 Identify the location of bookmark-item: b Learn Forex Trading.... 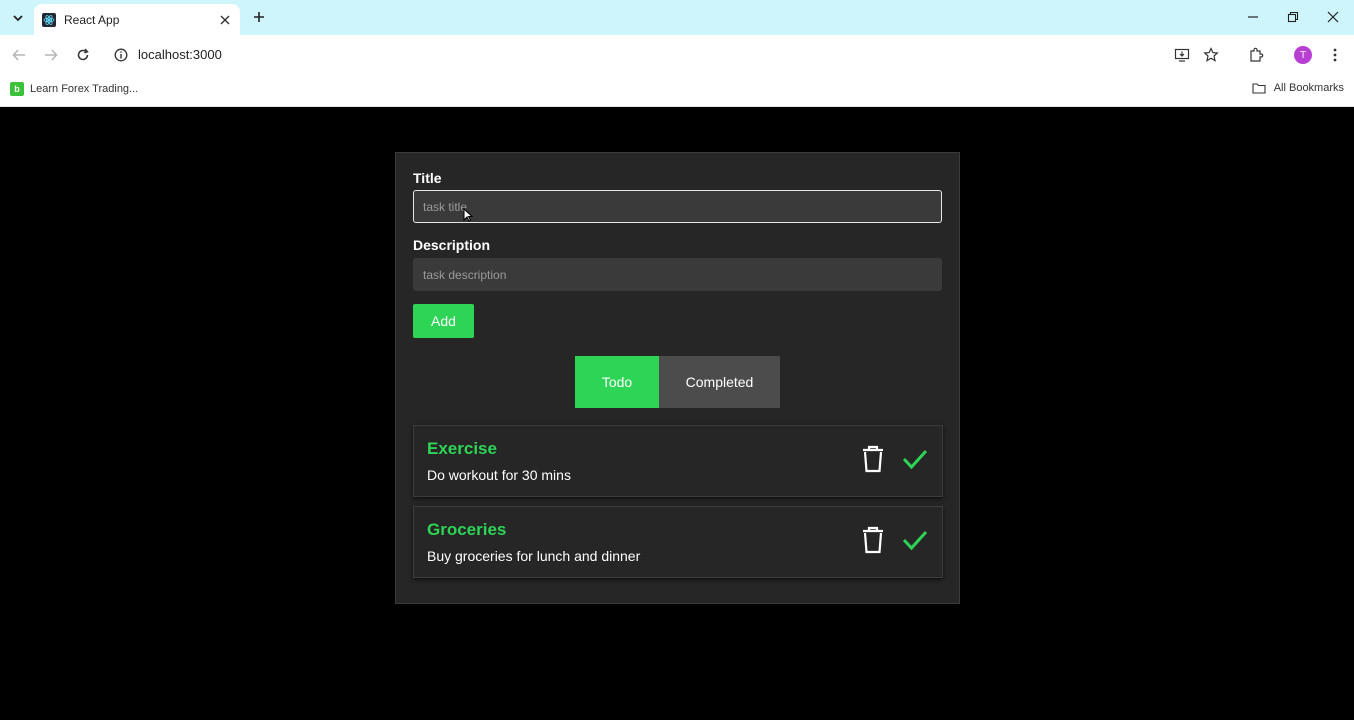
(74, 89).